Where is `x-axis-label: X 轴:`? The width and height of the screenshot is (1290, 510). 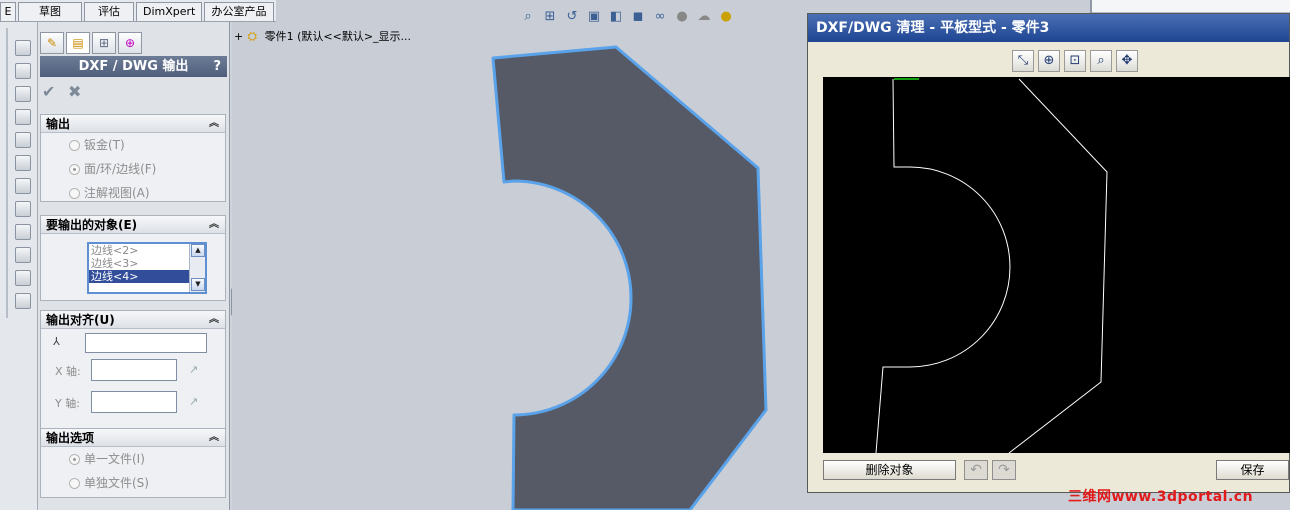
x-axis-label: X 轴: is located at coordinates (68, 371).